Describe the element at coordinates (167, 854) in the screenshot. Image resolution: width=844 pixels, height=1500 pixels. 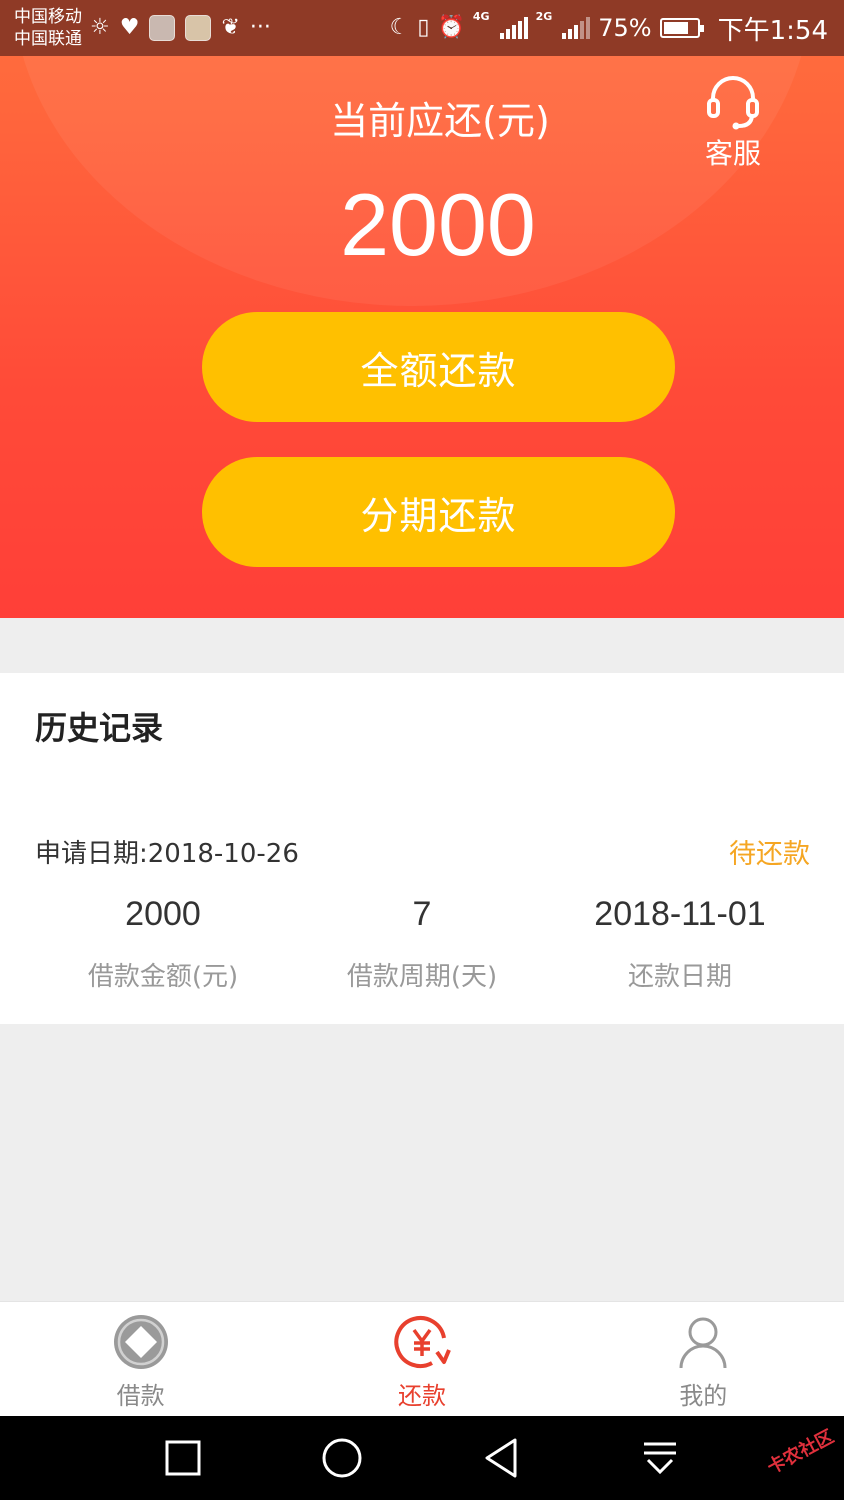
I see `apply-date: 申请日期:2018-10-26` at that location.